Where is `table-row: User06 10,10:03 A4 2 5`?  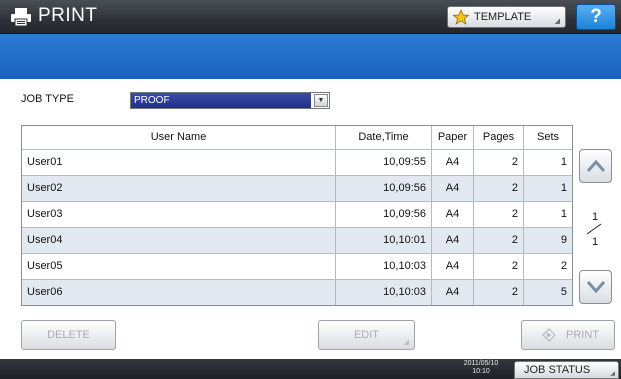 table-row: User06 10,10:03 A4 2 5 is located at coordinates (297, 292).